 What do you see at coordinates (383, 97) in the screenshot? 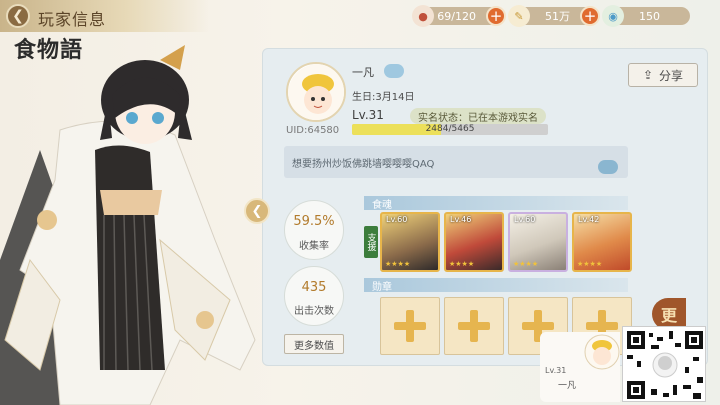
I see `player-birthday: 生日:3月14日` at bounding box center [383, 97].